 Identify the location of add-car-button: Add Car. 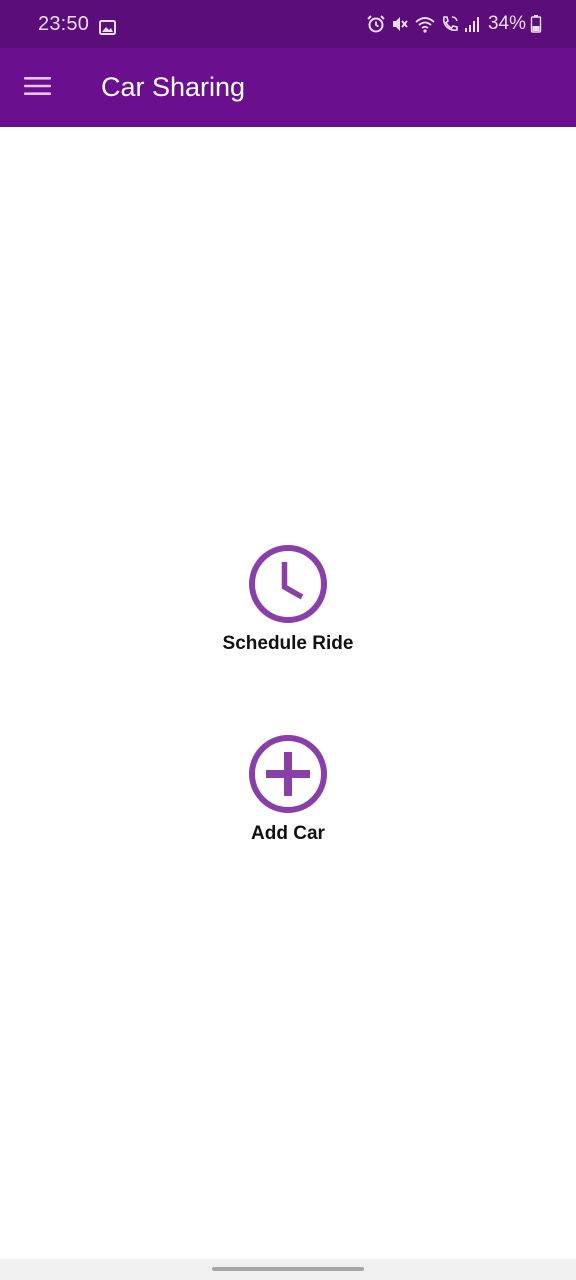
(288, 789).